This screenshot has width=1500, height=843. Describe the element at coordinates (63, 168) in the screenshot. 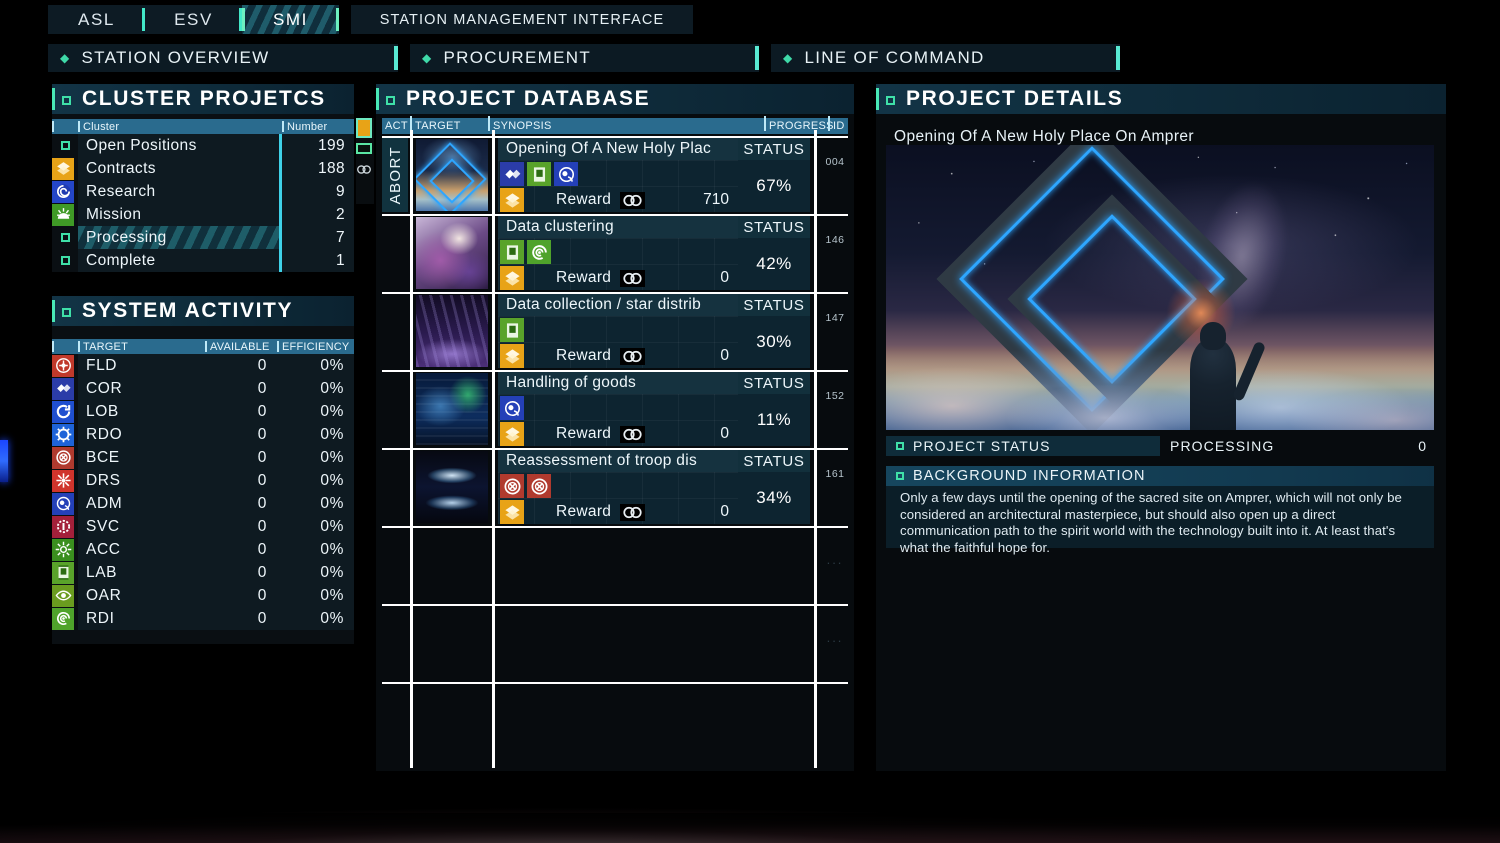

I see `contract-ticket-icon` at that location.